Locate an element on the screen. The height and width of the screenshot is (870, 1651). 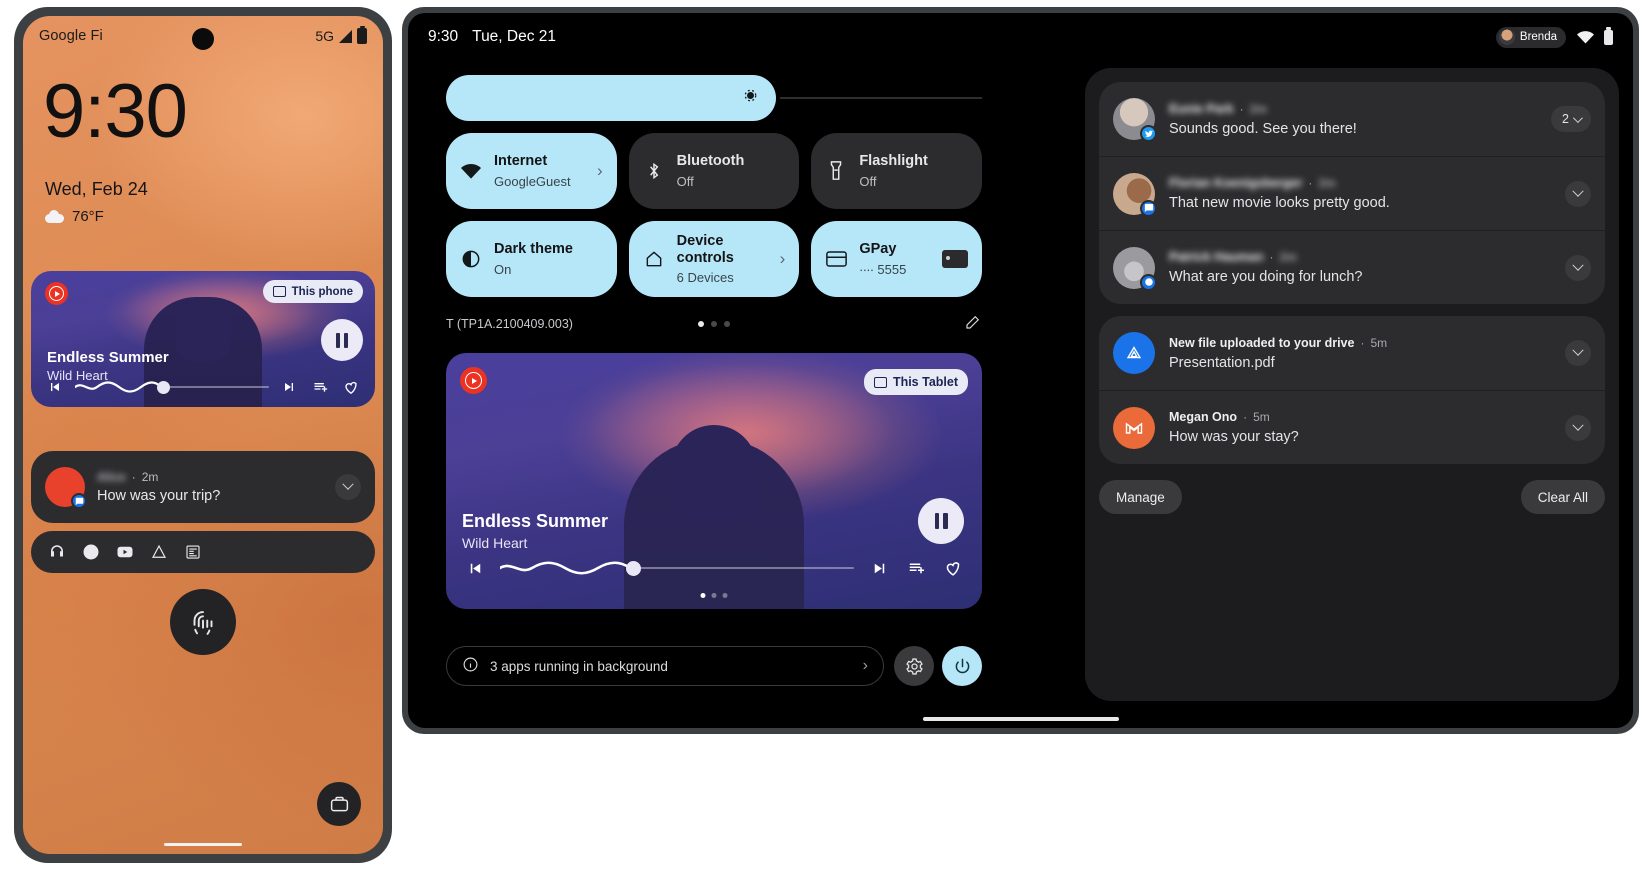
tile-label: Bluetooth is located at coordinates (710, 161).